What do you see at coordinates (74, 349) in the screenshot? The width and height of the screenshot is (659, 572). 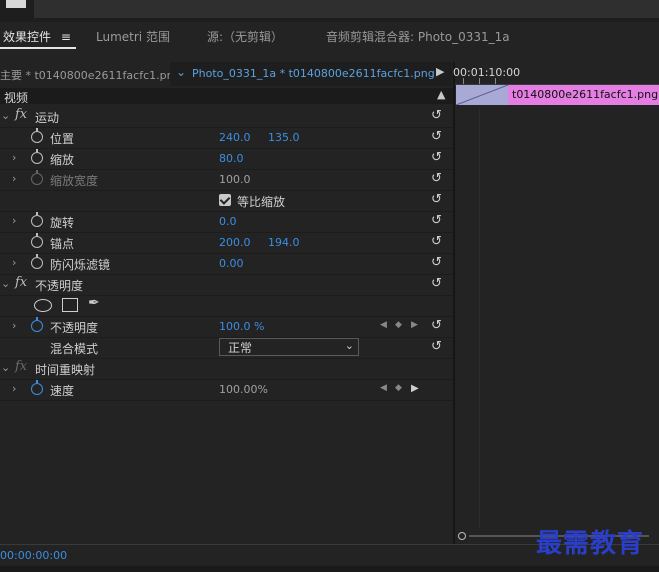 I see `param-blend-mode-label: 混合模式` at bounding box center [74, 349].